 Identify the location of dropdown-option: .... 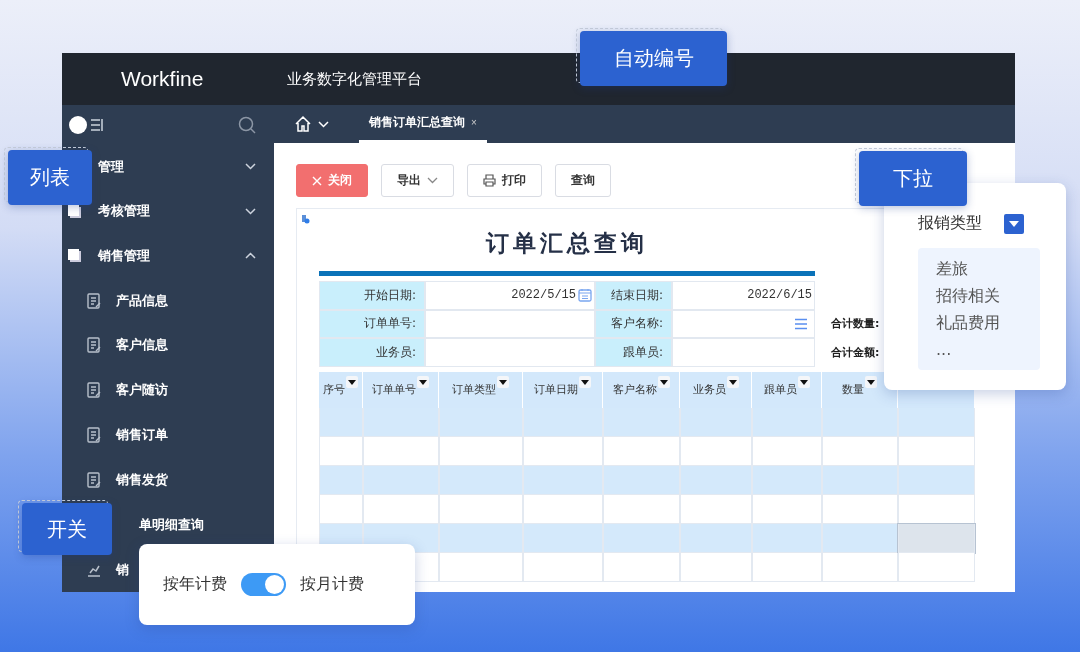
(979, 349).